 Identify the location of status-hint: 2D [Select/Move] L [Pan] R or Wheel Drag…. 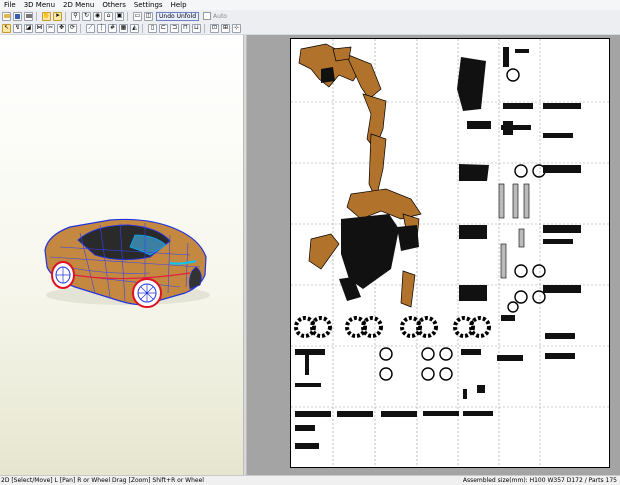
(102, 480).